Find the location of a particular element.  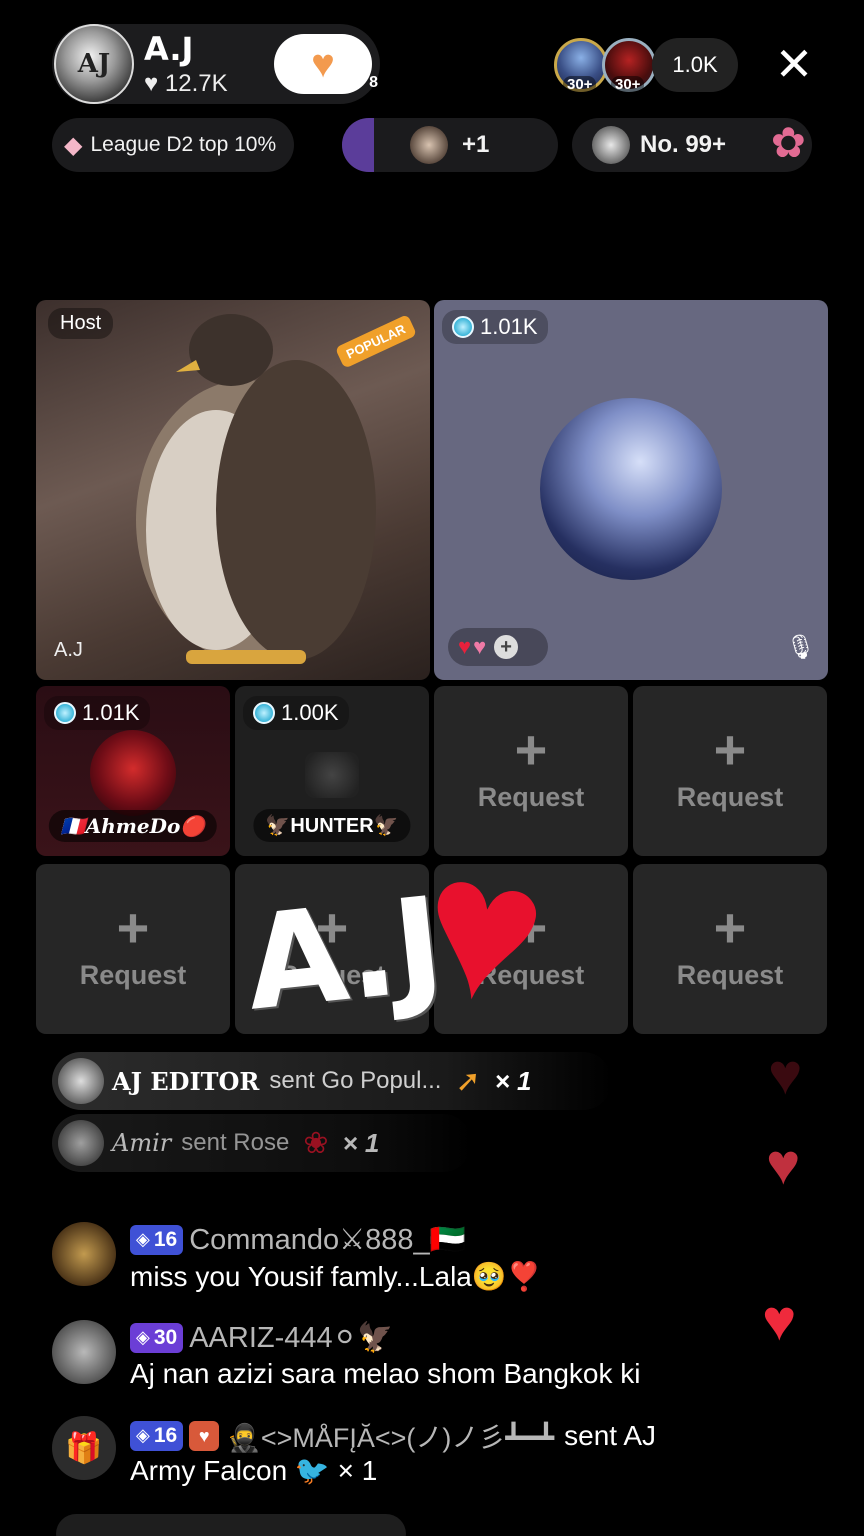

level-badge: ◈ 30 is located at coordinates (157, 1337).